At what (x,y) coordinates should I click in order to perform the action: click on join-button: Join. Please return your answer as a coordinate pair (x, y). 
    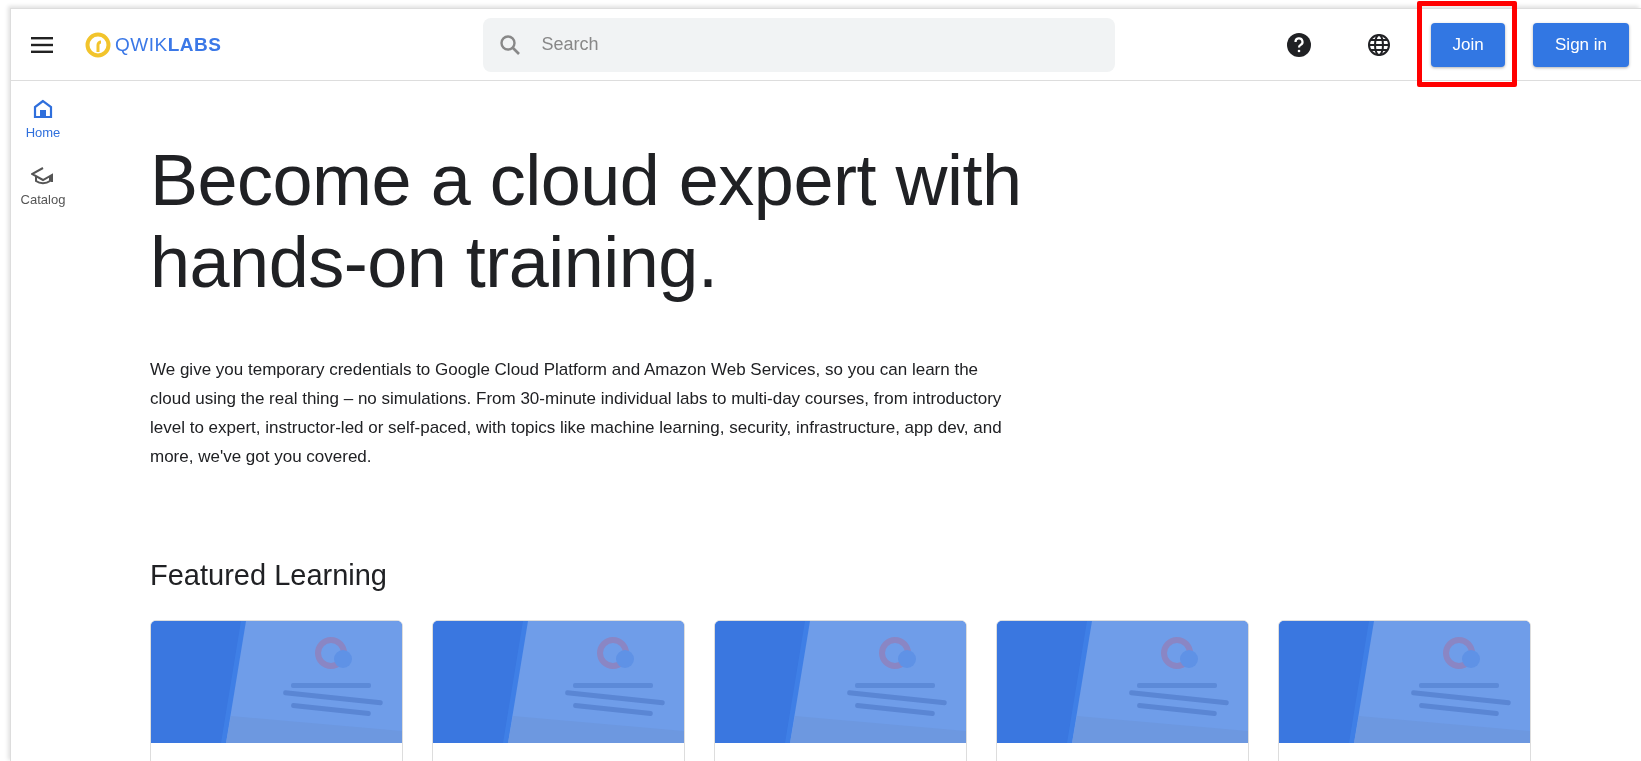
    Looking at the image, I should click on (1468, 44).